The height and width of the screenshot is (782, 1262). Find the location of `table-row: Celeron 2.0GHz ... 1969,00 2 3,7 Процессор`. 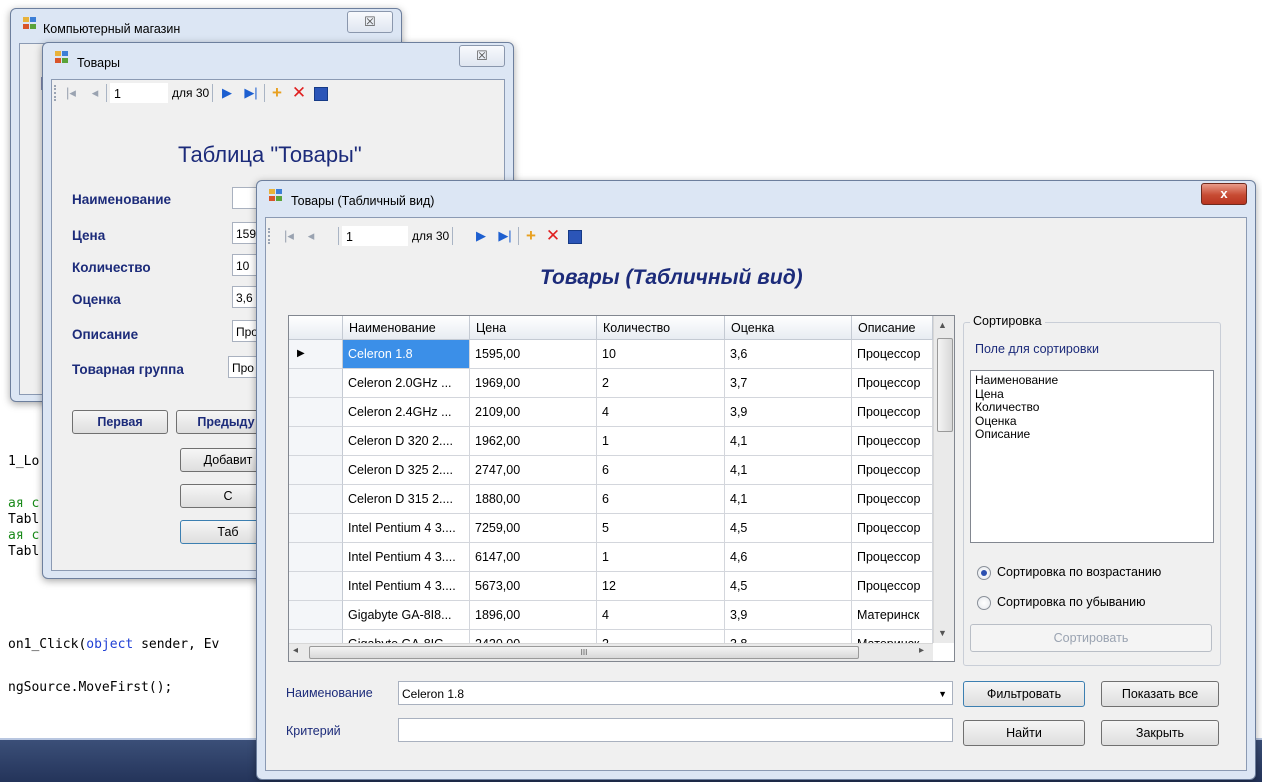

table-row: Celeron 2.0GHz ... 1969,00 2 3,7 Процессор is located at coordinates (611, 383).